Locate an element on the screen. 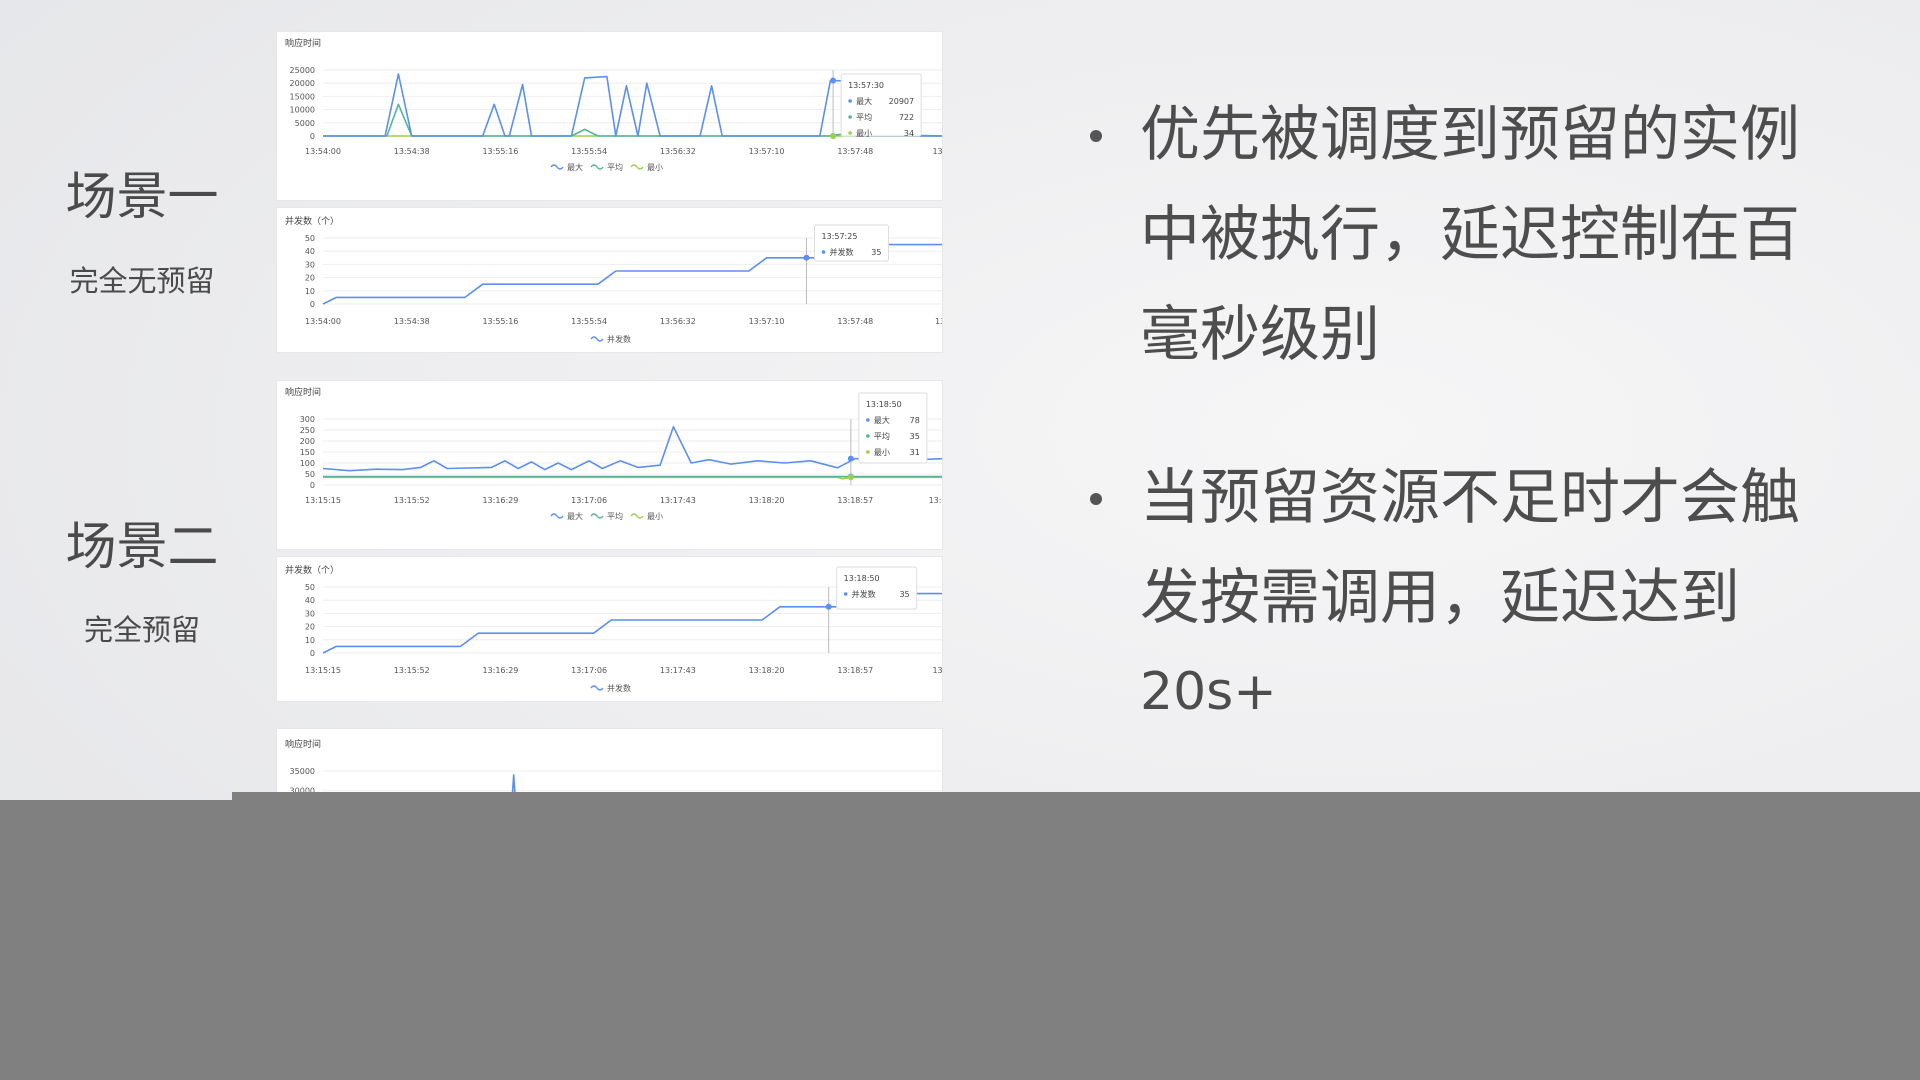 This screenshot has width=1920, height=1080. tooltip-value: 34 is located at coordinates (909, 133).